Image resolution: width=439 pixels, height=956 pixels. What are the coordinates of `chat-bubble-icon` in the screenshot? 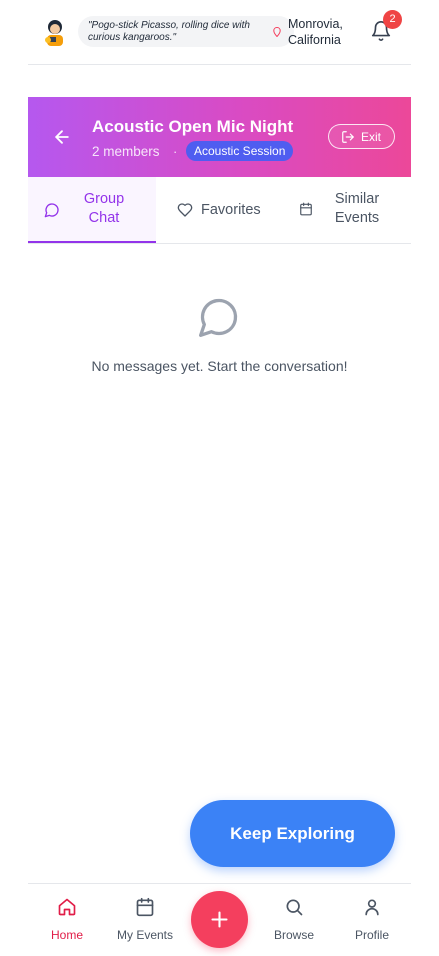 It's located at (218, 317).